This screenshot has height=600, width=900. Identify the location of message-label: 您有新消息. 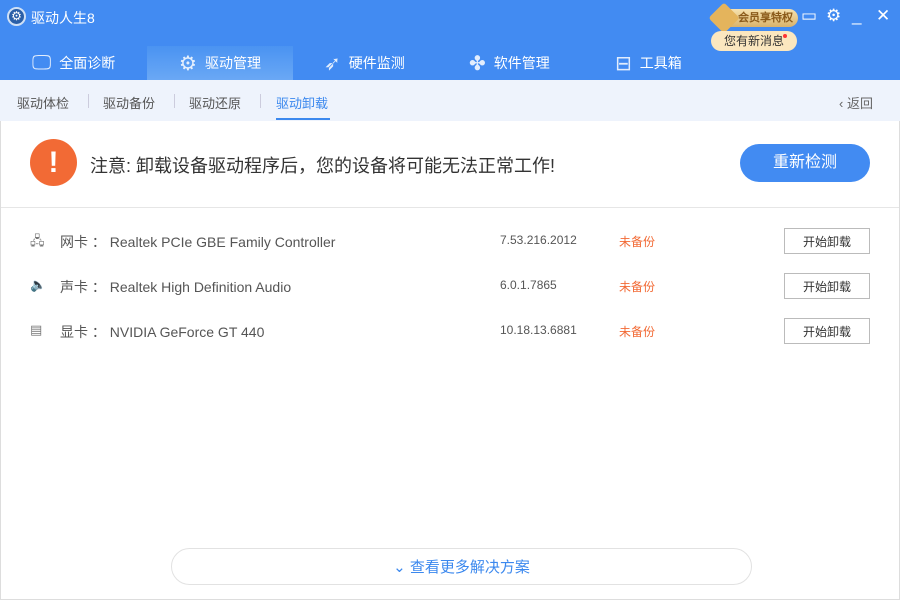
(753, 41).